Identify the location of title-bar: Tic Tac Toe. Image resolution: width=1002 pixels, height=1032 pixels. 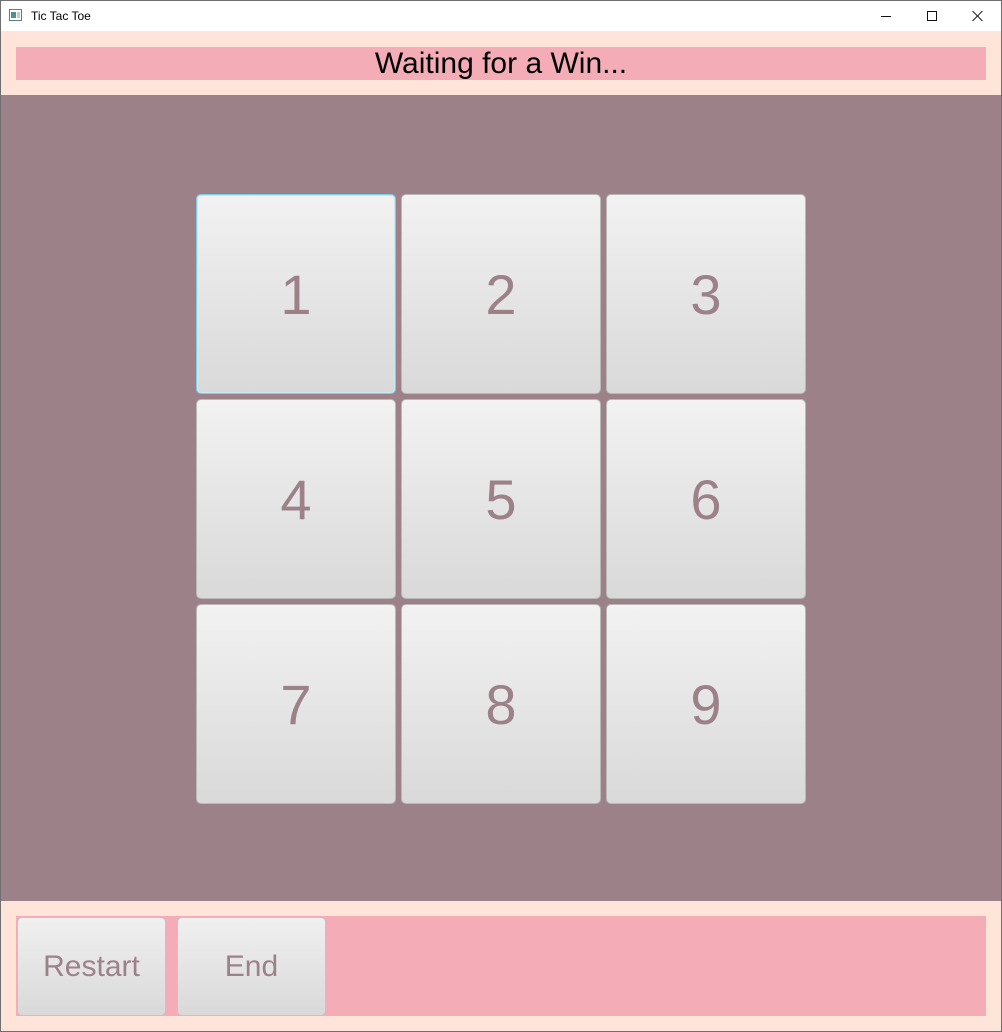
(501, 16).